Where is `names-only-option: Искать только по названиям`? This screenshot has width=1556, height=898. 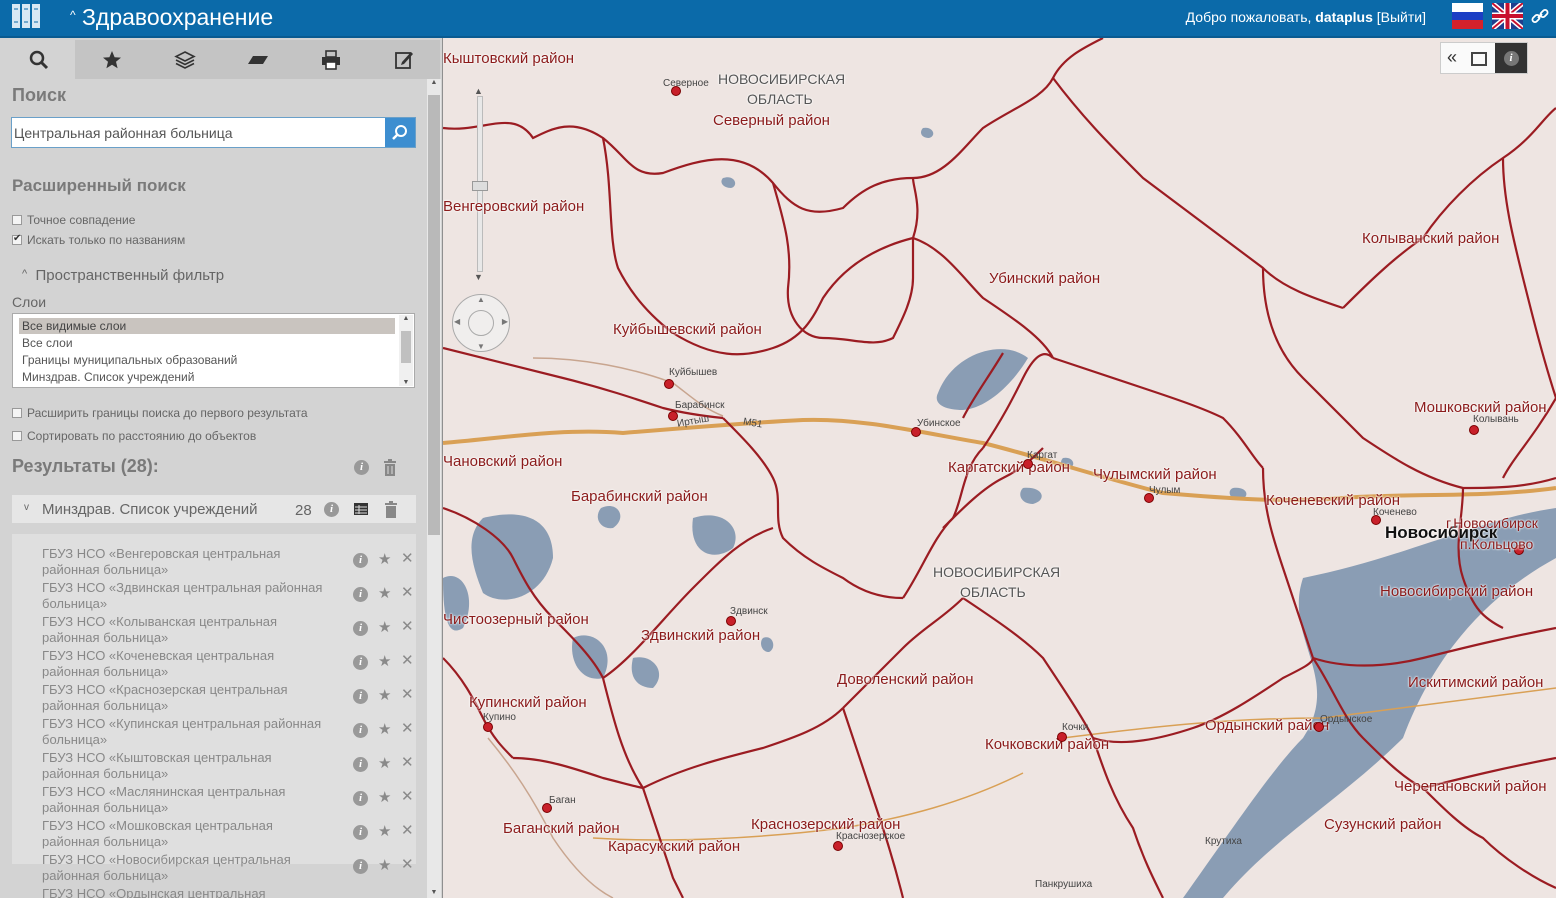 names-only-option: Искать только по названиям is located at coordinates (98, 240).